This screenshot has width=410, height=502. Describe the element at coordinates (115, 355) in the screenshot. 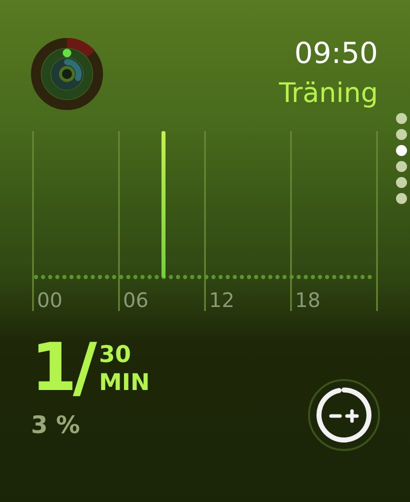

I see `goal-value: 30` at that location.